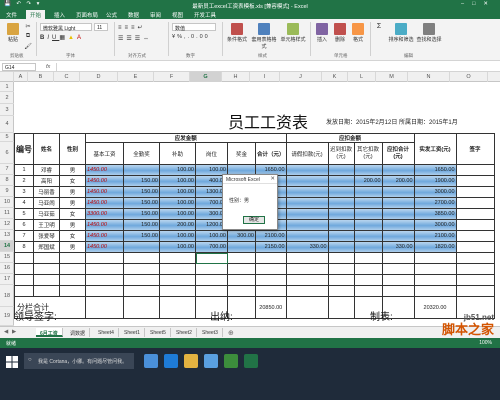 The height and width of the screenshot is (400, 500). Describe the element at coordinates (335, 77) in the screenshot. I see `column-header: K` at that location.